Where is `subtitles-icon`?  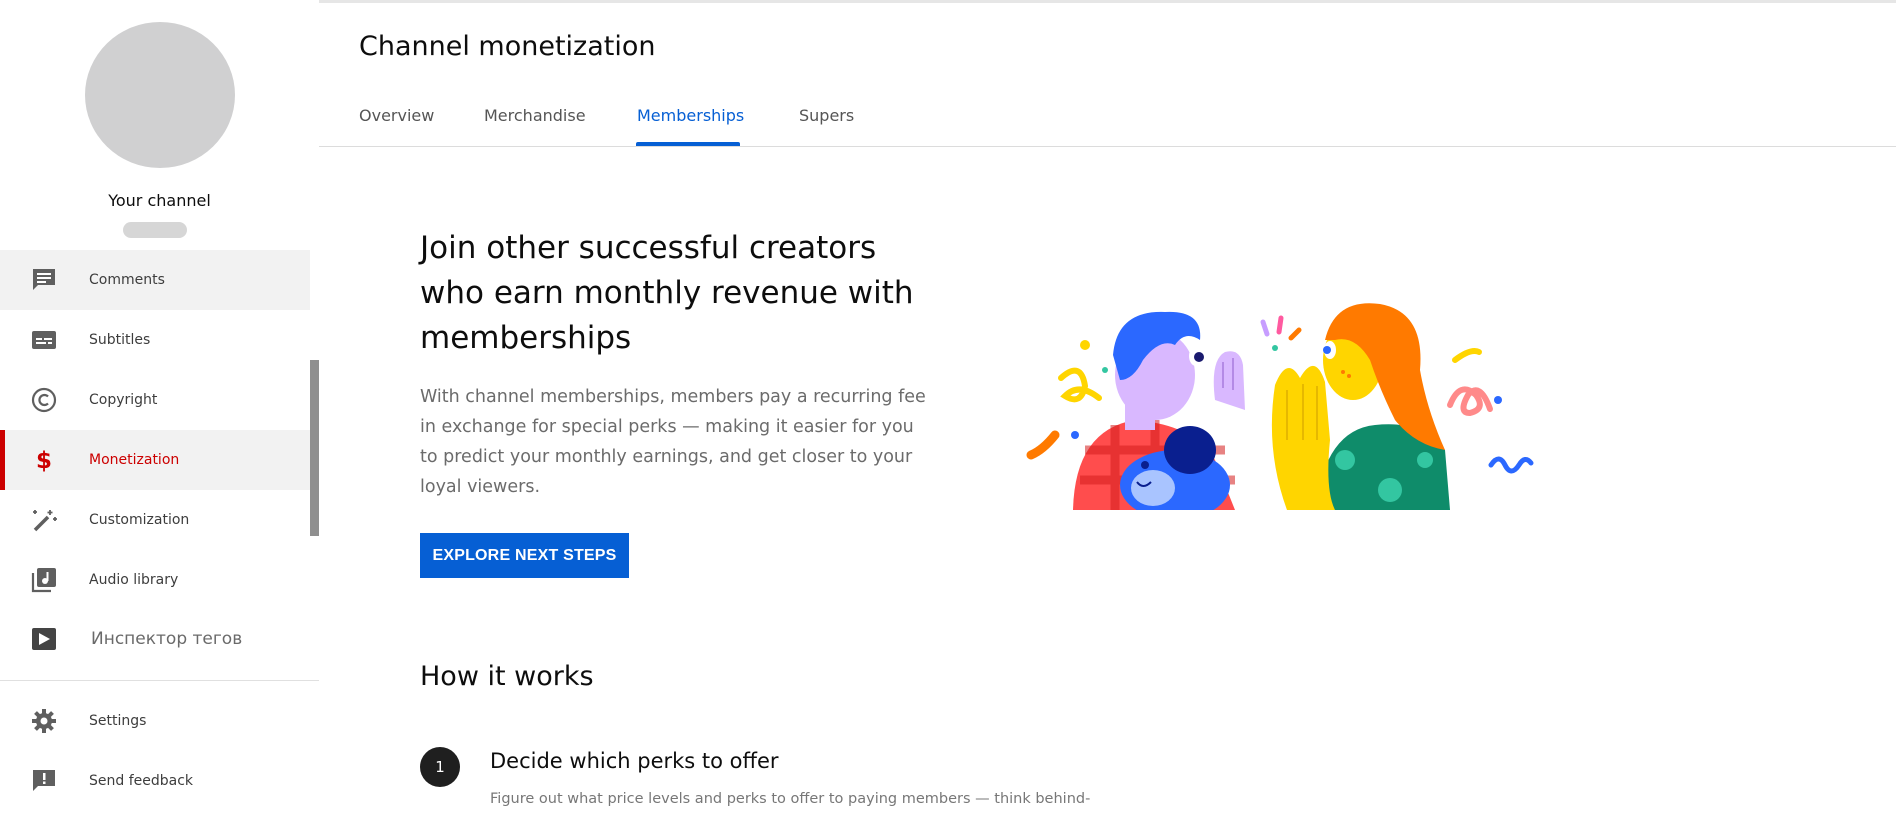 subtitles-icon is located at coordinates (44, 340).